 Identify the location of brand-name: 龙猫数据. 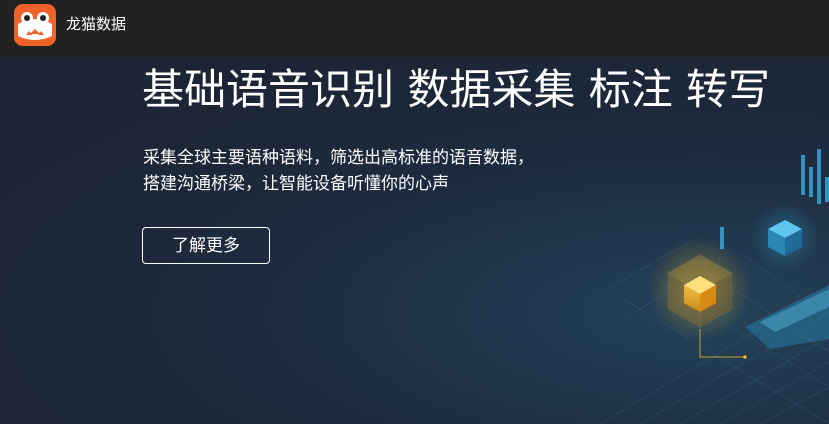
(96, 24).